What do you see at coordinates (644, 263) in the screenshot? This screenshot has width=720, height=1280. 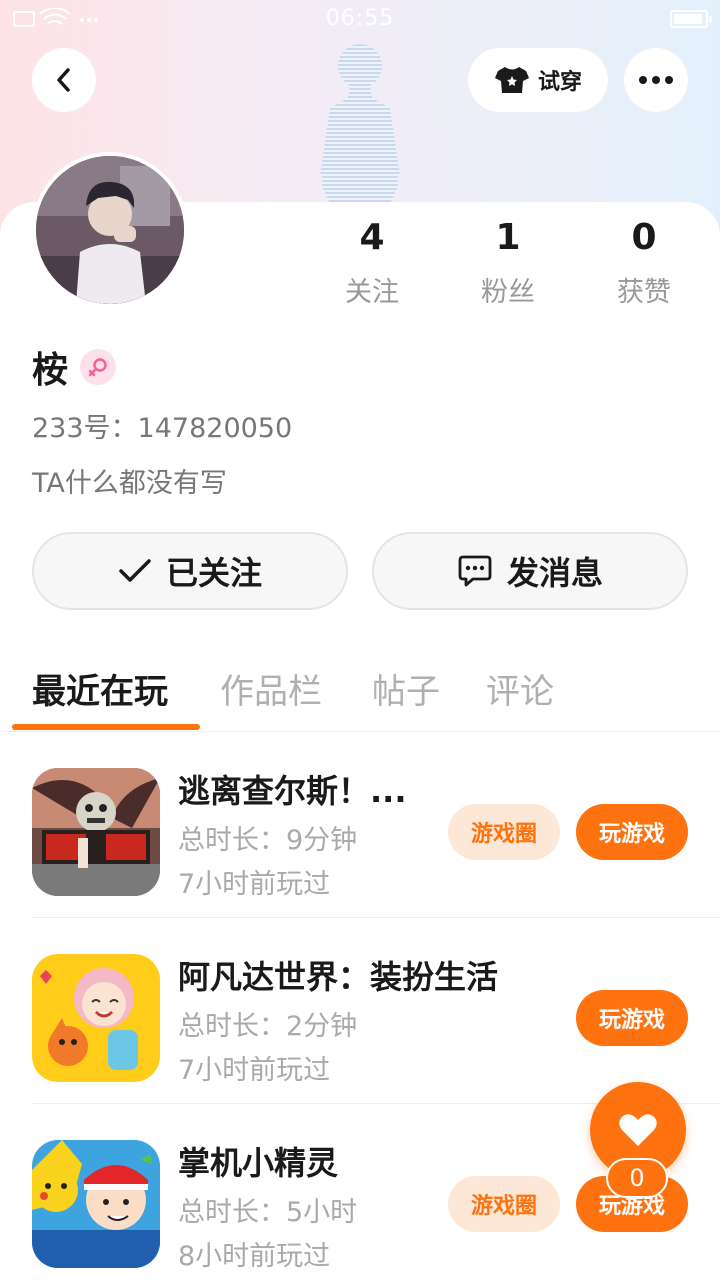 I see `stat-likes: 0 获赞` at bounding box center [644, 263].